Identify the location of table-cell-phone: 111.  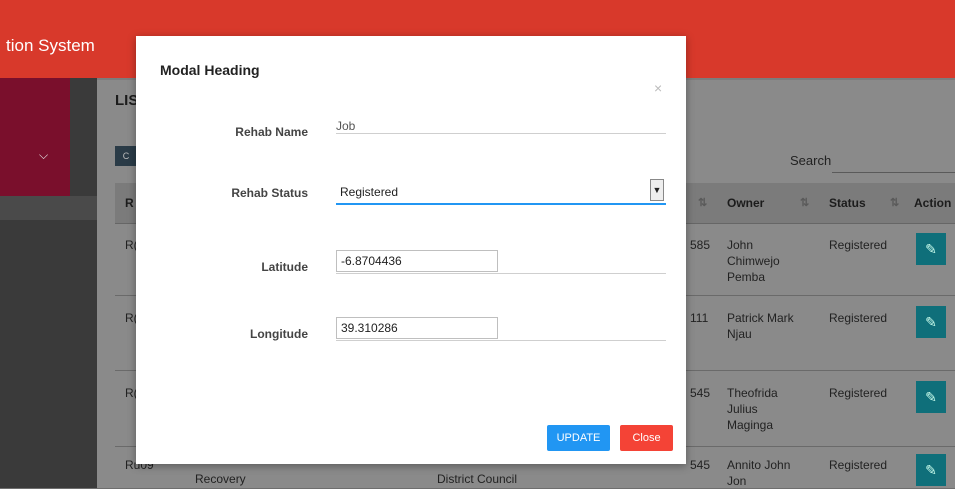
(699, 318).